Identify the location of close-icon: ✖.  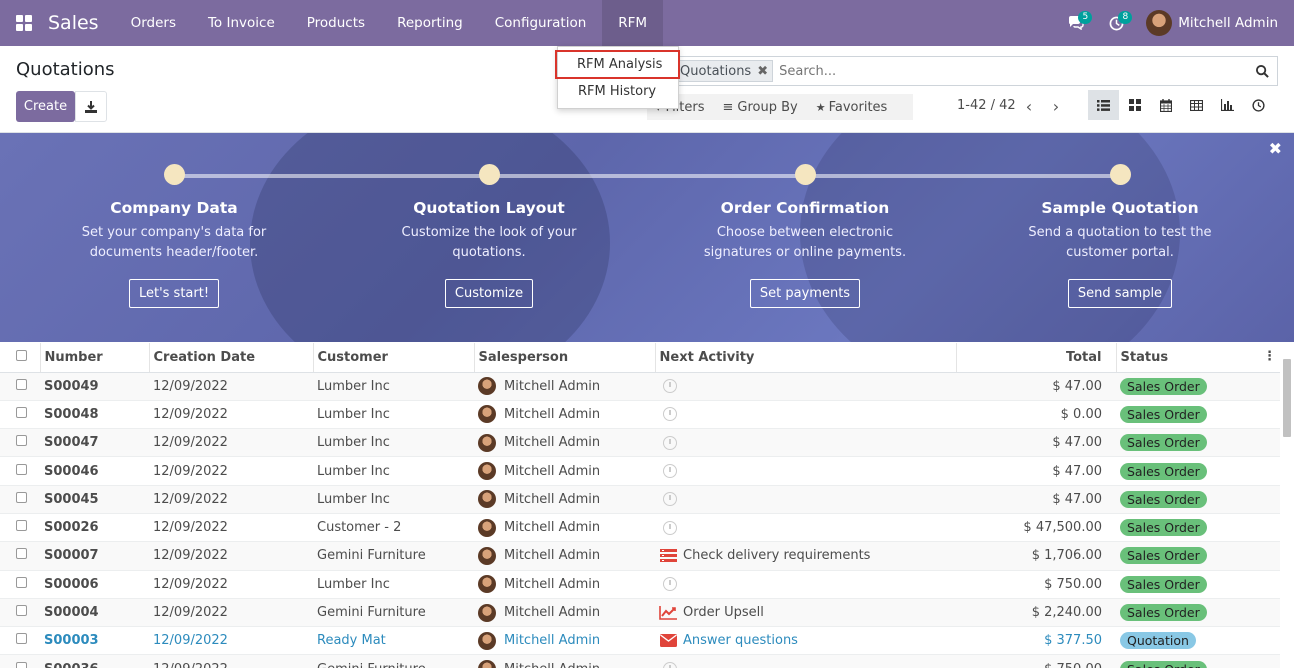
(1275, 148).